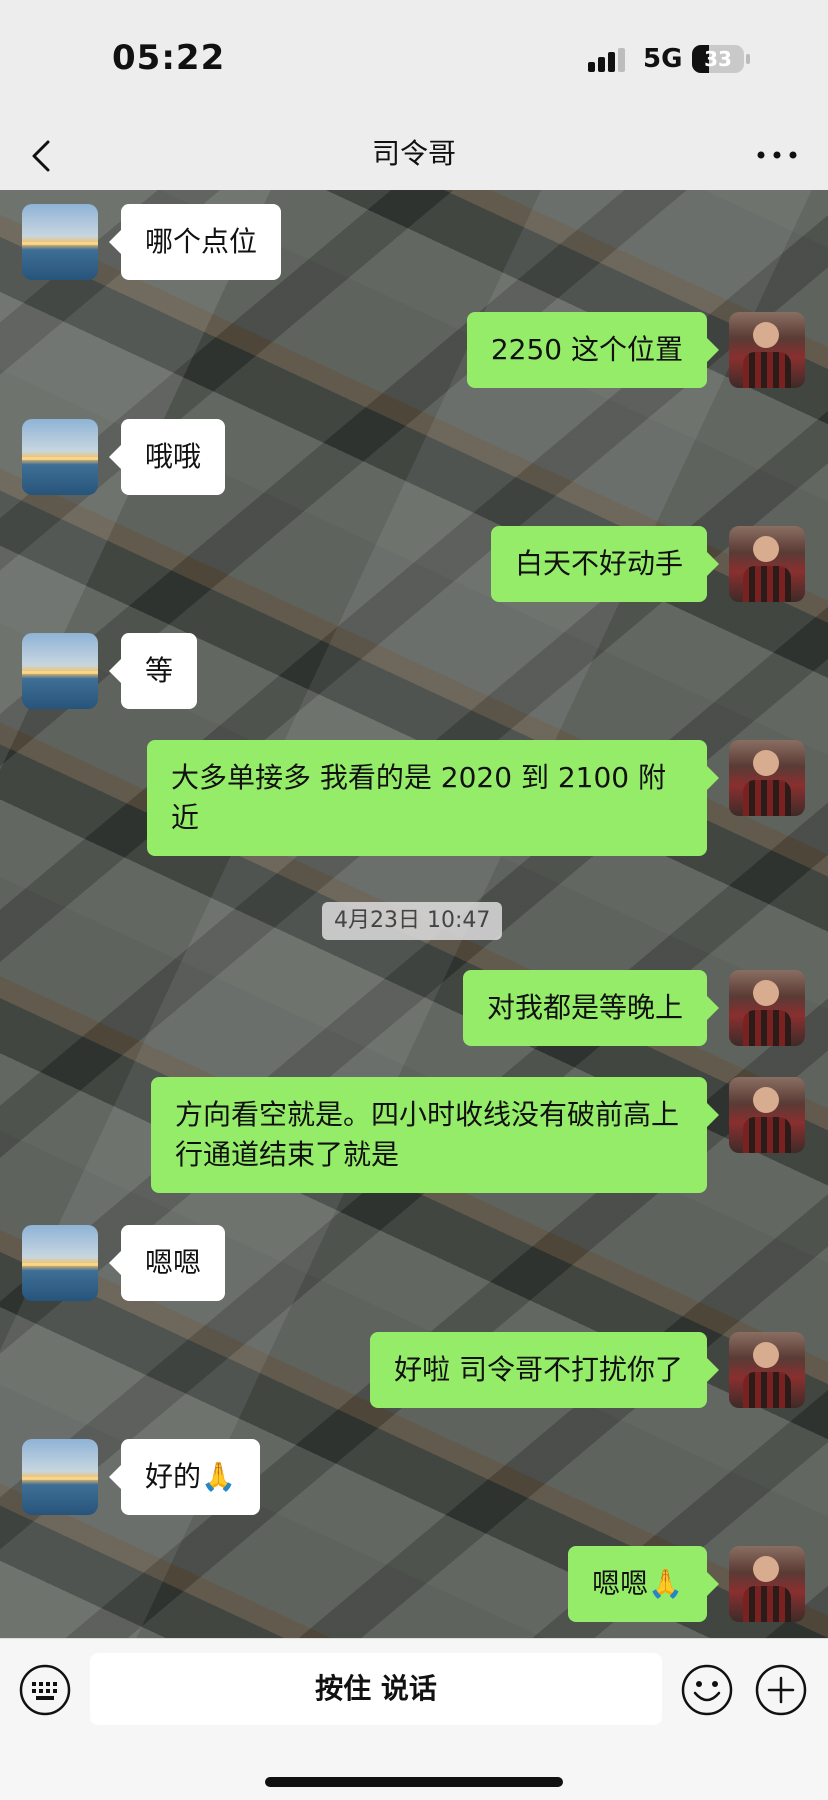 This screenshot has height=1800, width=828. I want to click on message-bubble: 哦哦, so click(167, 457).